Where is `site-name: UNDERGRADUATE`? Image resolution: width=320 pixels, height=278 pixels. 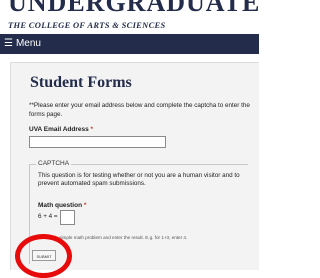
site-name: UNDERGRADUATE is located at coordinates (133, 8).